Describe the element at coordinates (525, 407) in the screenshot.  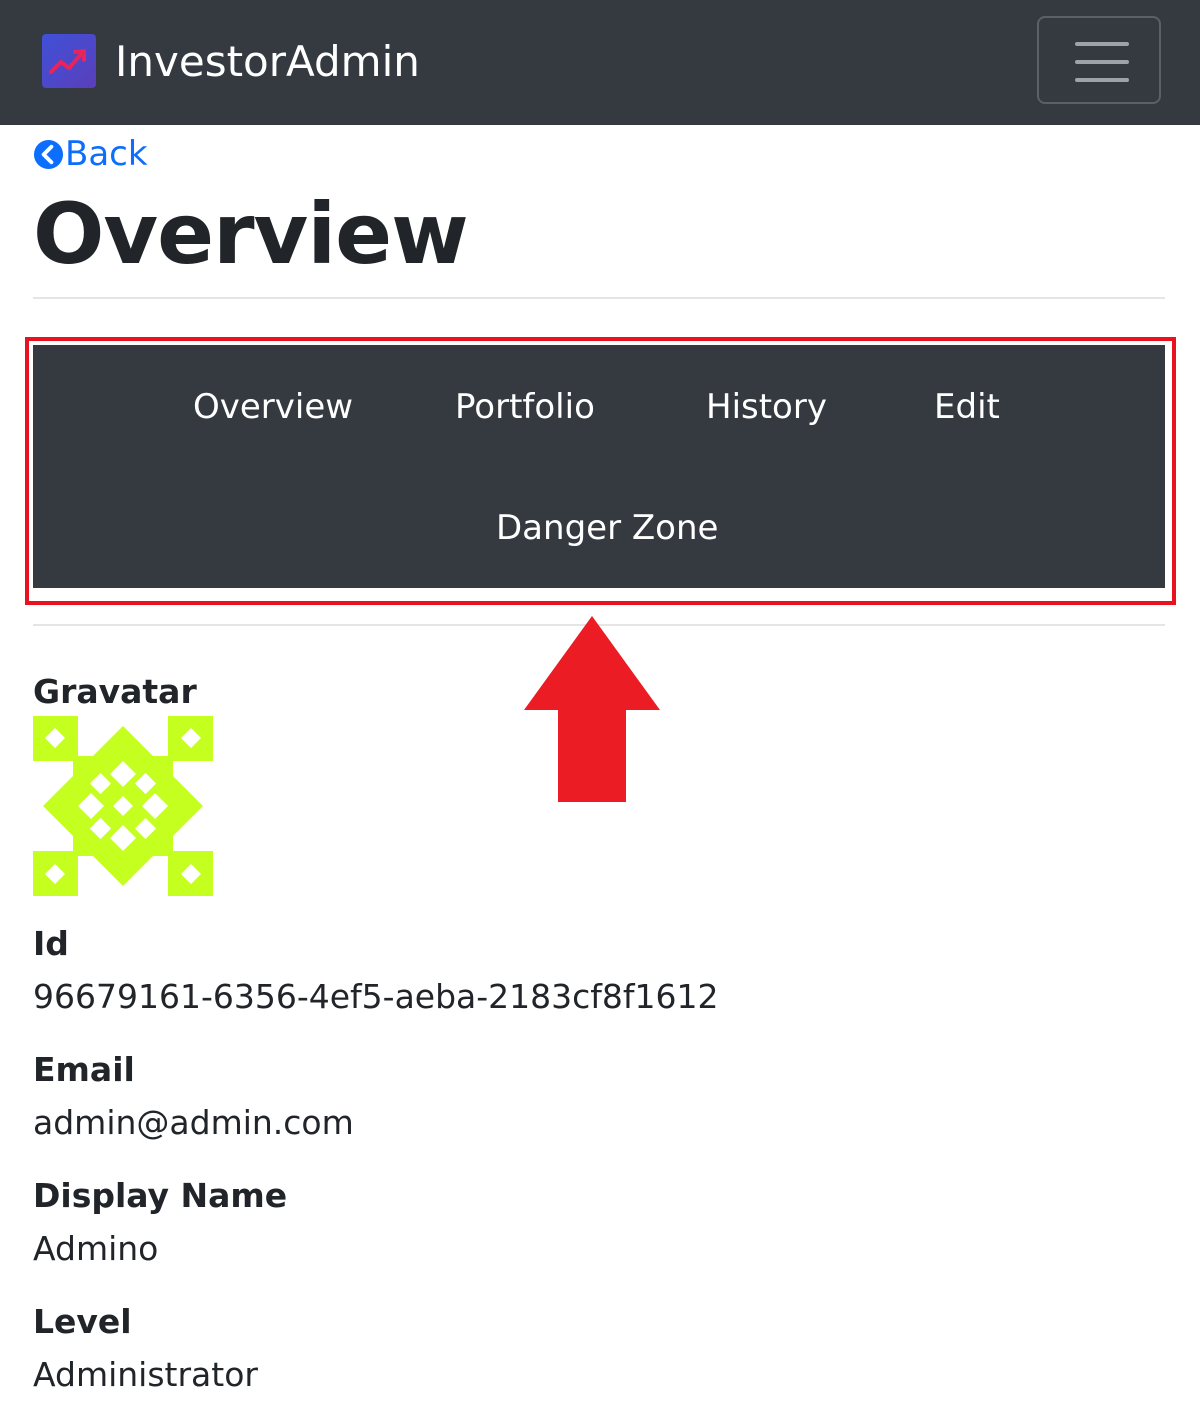
I see `subnav-item-portfolio: Portfolio` at that location.